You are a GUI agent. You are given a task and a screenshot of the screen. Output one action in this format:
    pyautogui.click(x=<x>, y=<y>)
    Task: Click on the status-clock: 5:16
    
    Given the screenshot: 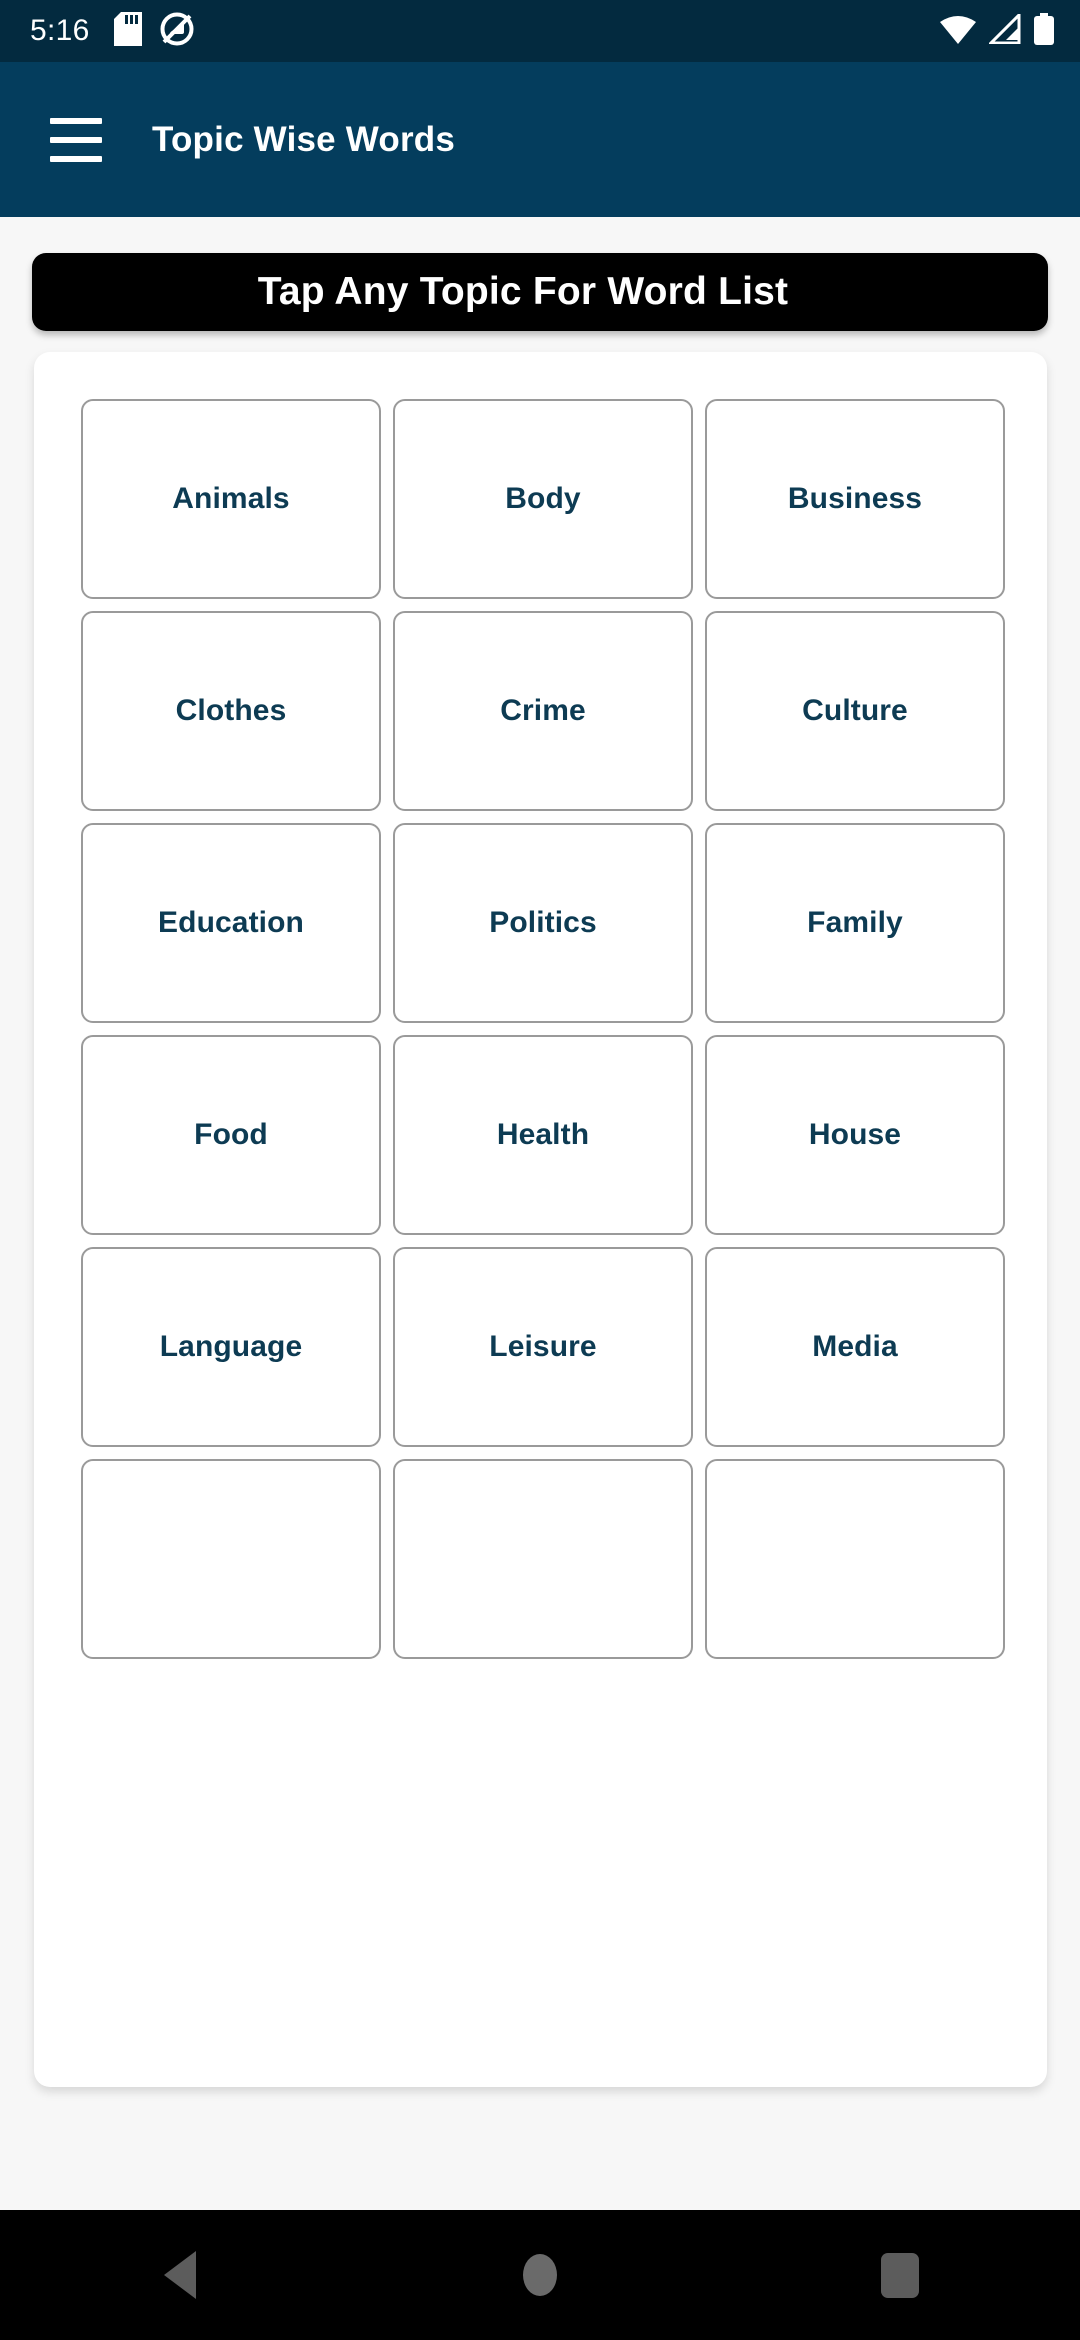 What is the action you would take?
    pyautogui.click(x=60, y=30)
    